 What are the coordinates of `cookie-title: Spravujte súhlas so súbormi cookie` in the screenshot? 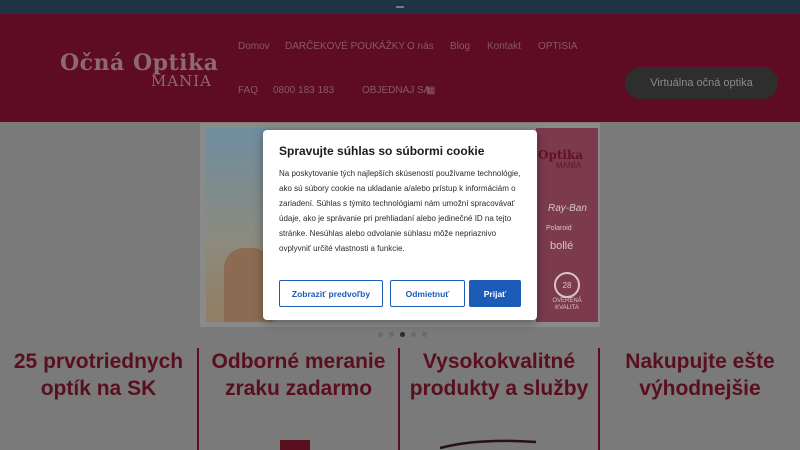 It's located at (382, 151).